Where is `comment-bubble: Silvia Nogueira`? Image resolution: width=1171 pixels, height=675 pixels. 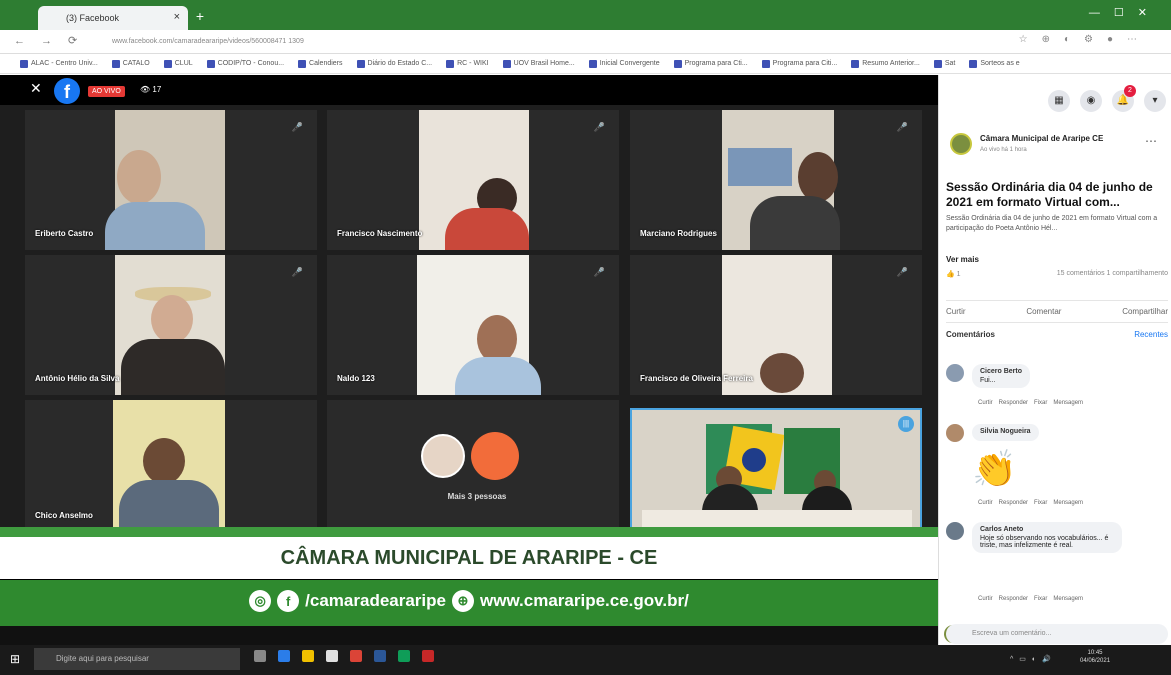 comment-bubble: Silvia Nogueira is located at coordinates (1005, 432).